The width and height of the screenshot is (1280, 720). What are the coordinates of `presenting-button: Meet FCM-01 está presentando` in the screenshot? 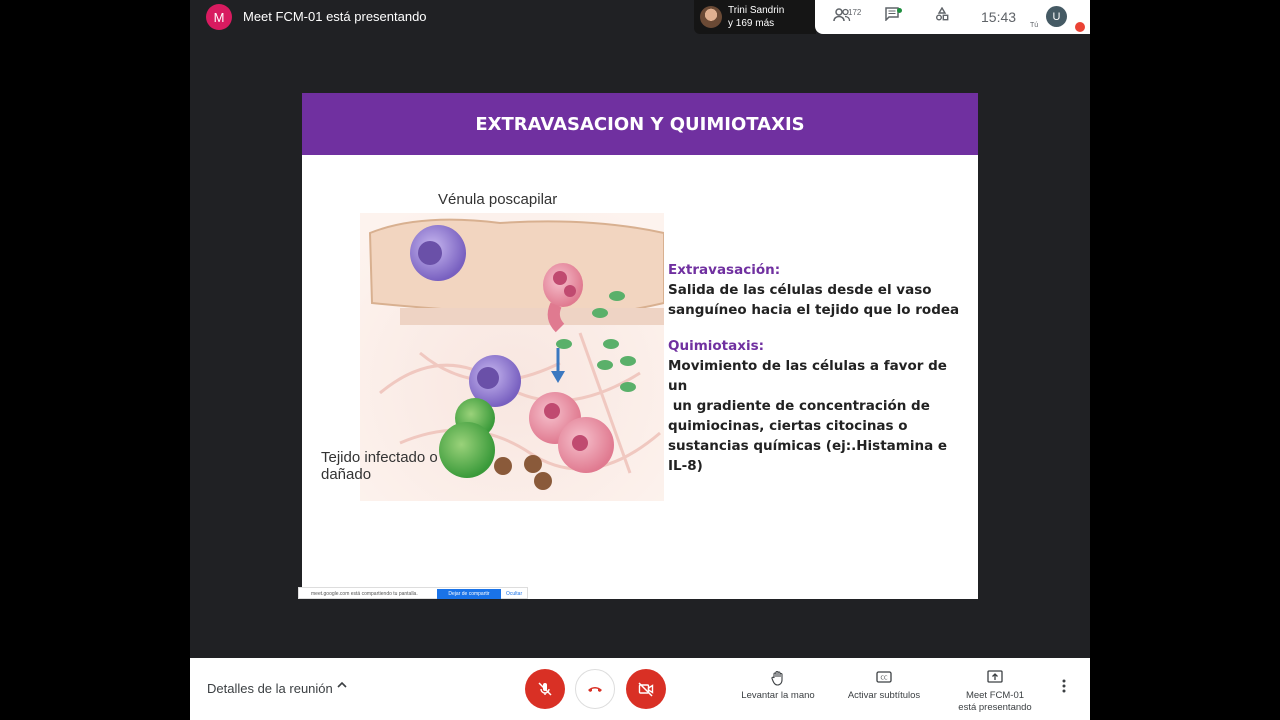 It's located at (995, 692).